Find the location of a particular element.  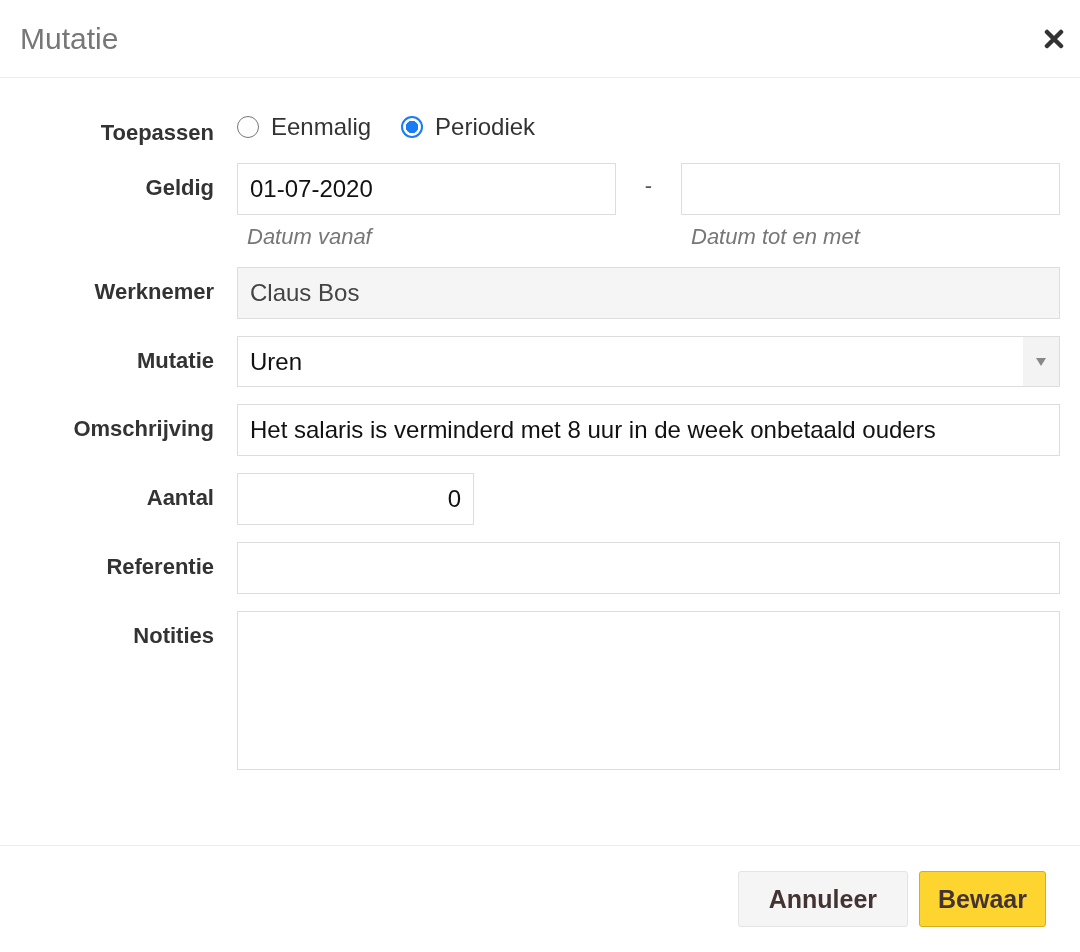

field-label: Omschrijving is located at coordinates (143, 428).